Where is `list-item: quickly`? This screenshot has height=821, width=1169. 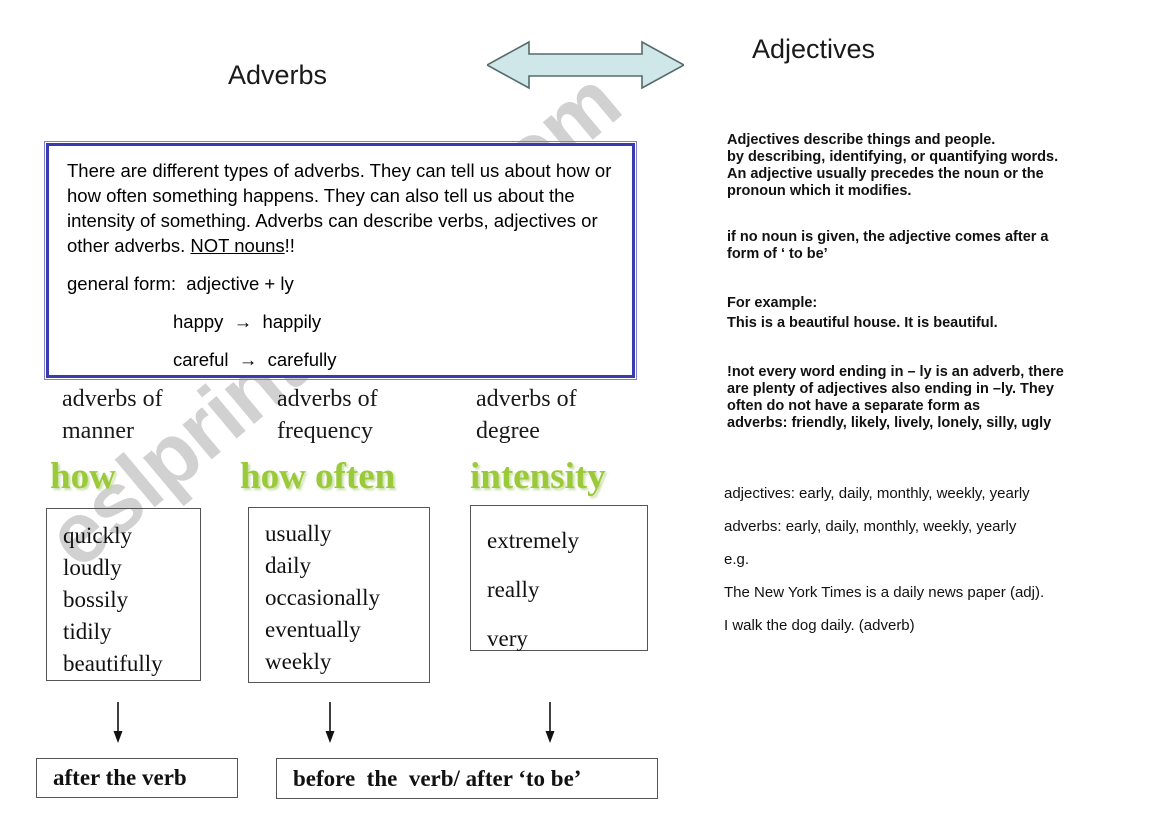 list-item: quickly is located at coordinates (97, 535).